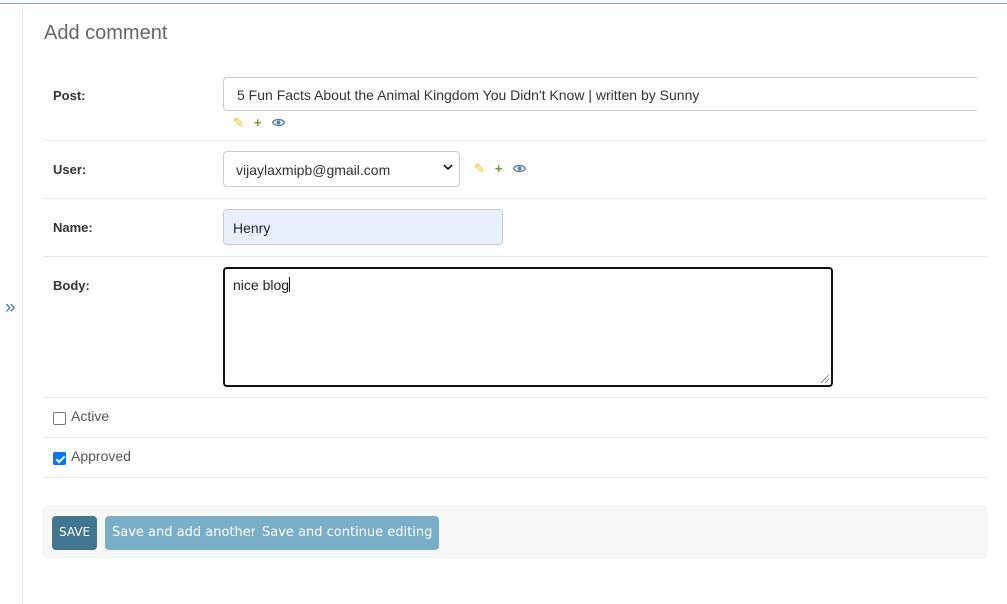 This screenshot has width=1007, height=604. Describe the element at coordinates (505, 169) in the screenshot. I see `user-related-actions: ✎ +` at that location.